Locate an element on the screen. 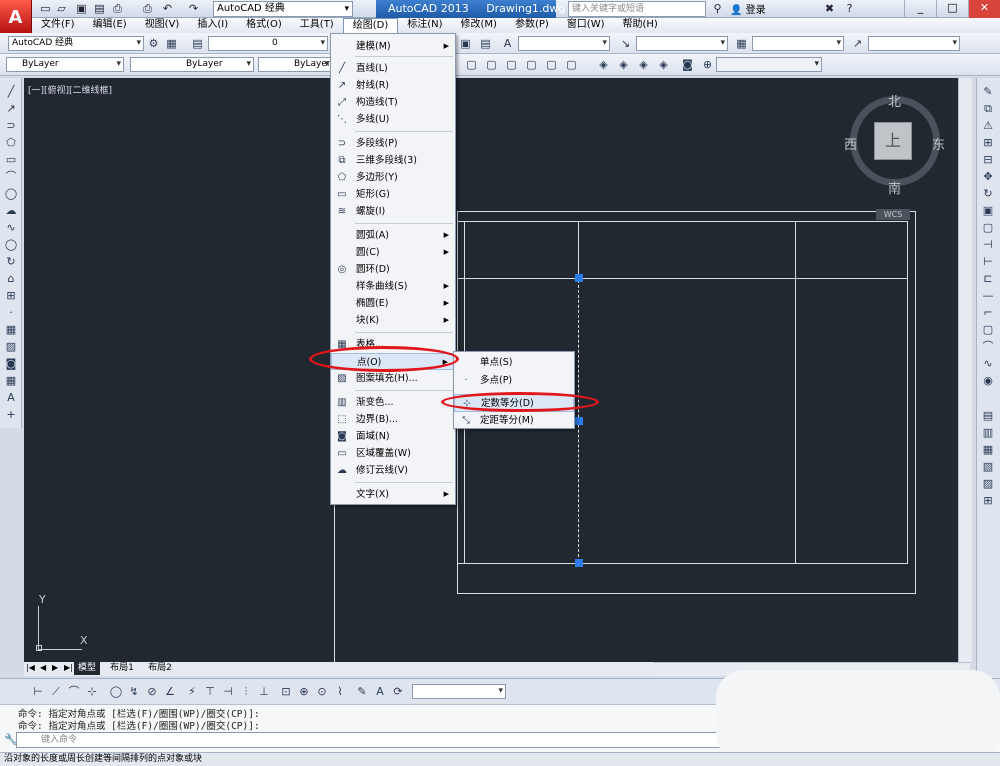 Image resolution: width=1000 pixels, height=766 pixels. print-icon: ⎙ is located at coordinates (147, 8).